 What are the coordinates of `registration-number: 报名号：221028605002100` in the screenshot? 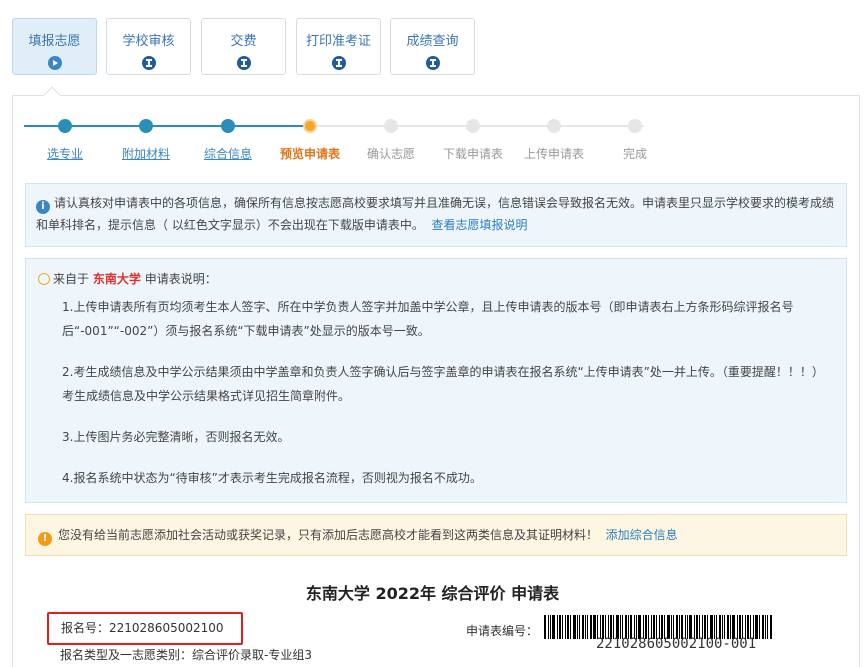 It's located at (145, 628).